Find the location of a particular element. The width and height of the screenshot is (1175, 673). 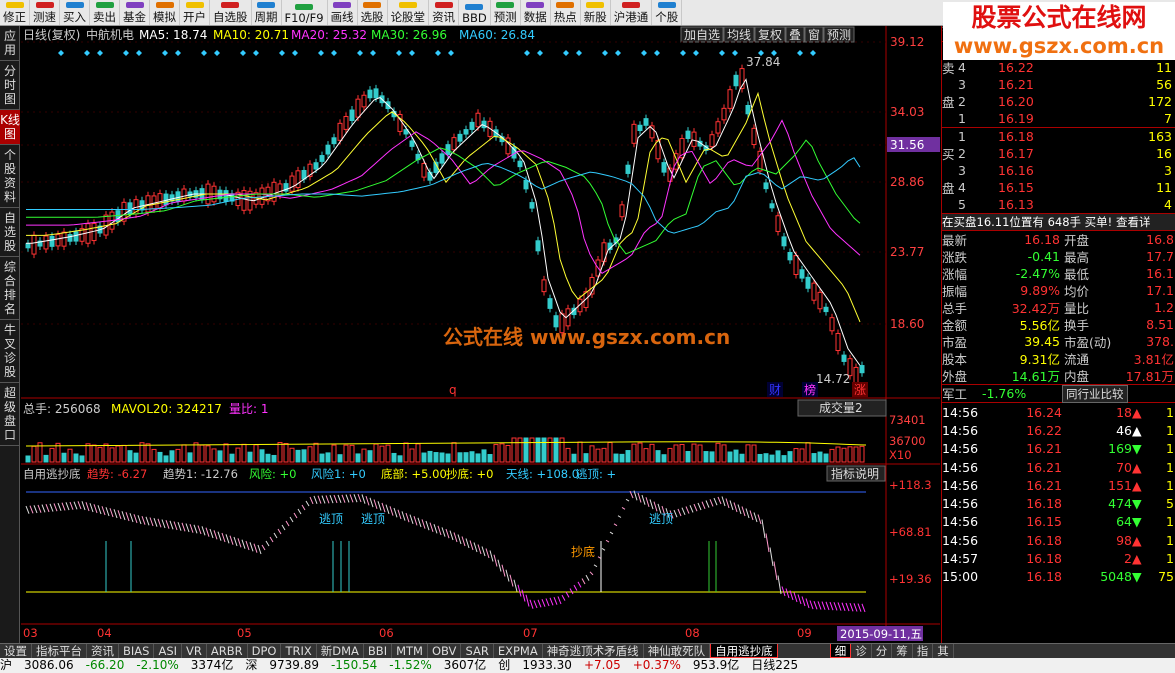

industry-compare-button: 同行业比较 is located at coordinates (1095, 393).